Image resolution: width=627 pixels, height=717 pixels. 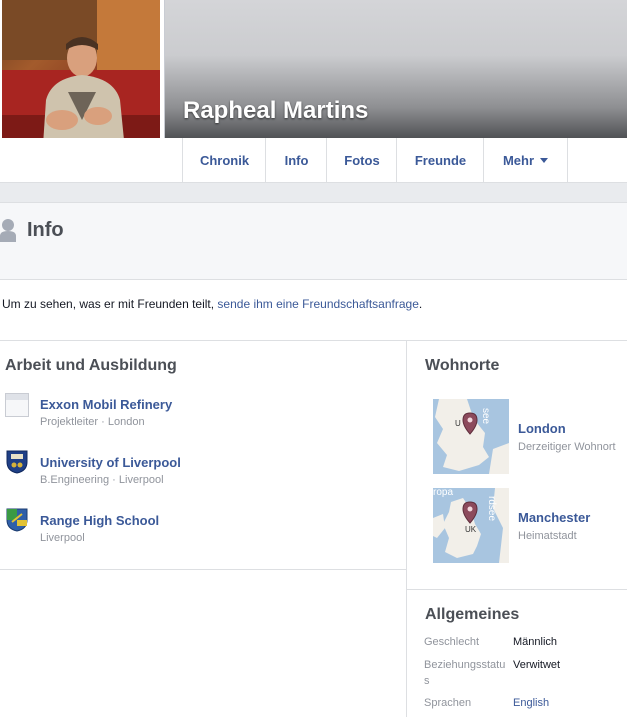 What do you see at coordinates (485, 416) in the screenshot?
I see `svg-text: see` at bounding box center [485, 416].